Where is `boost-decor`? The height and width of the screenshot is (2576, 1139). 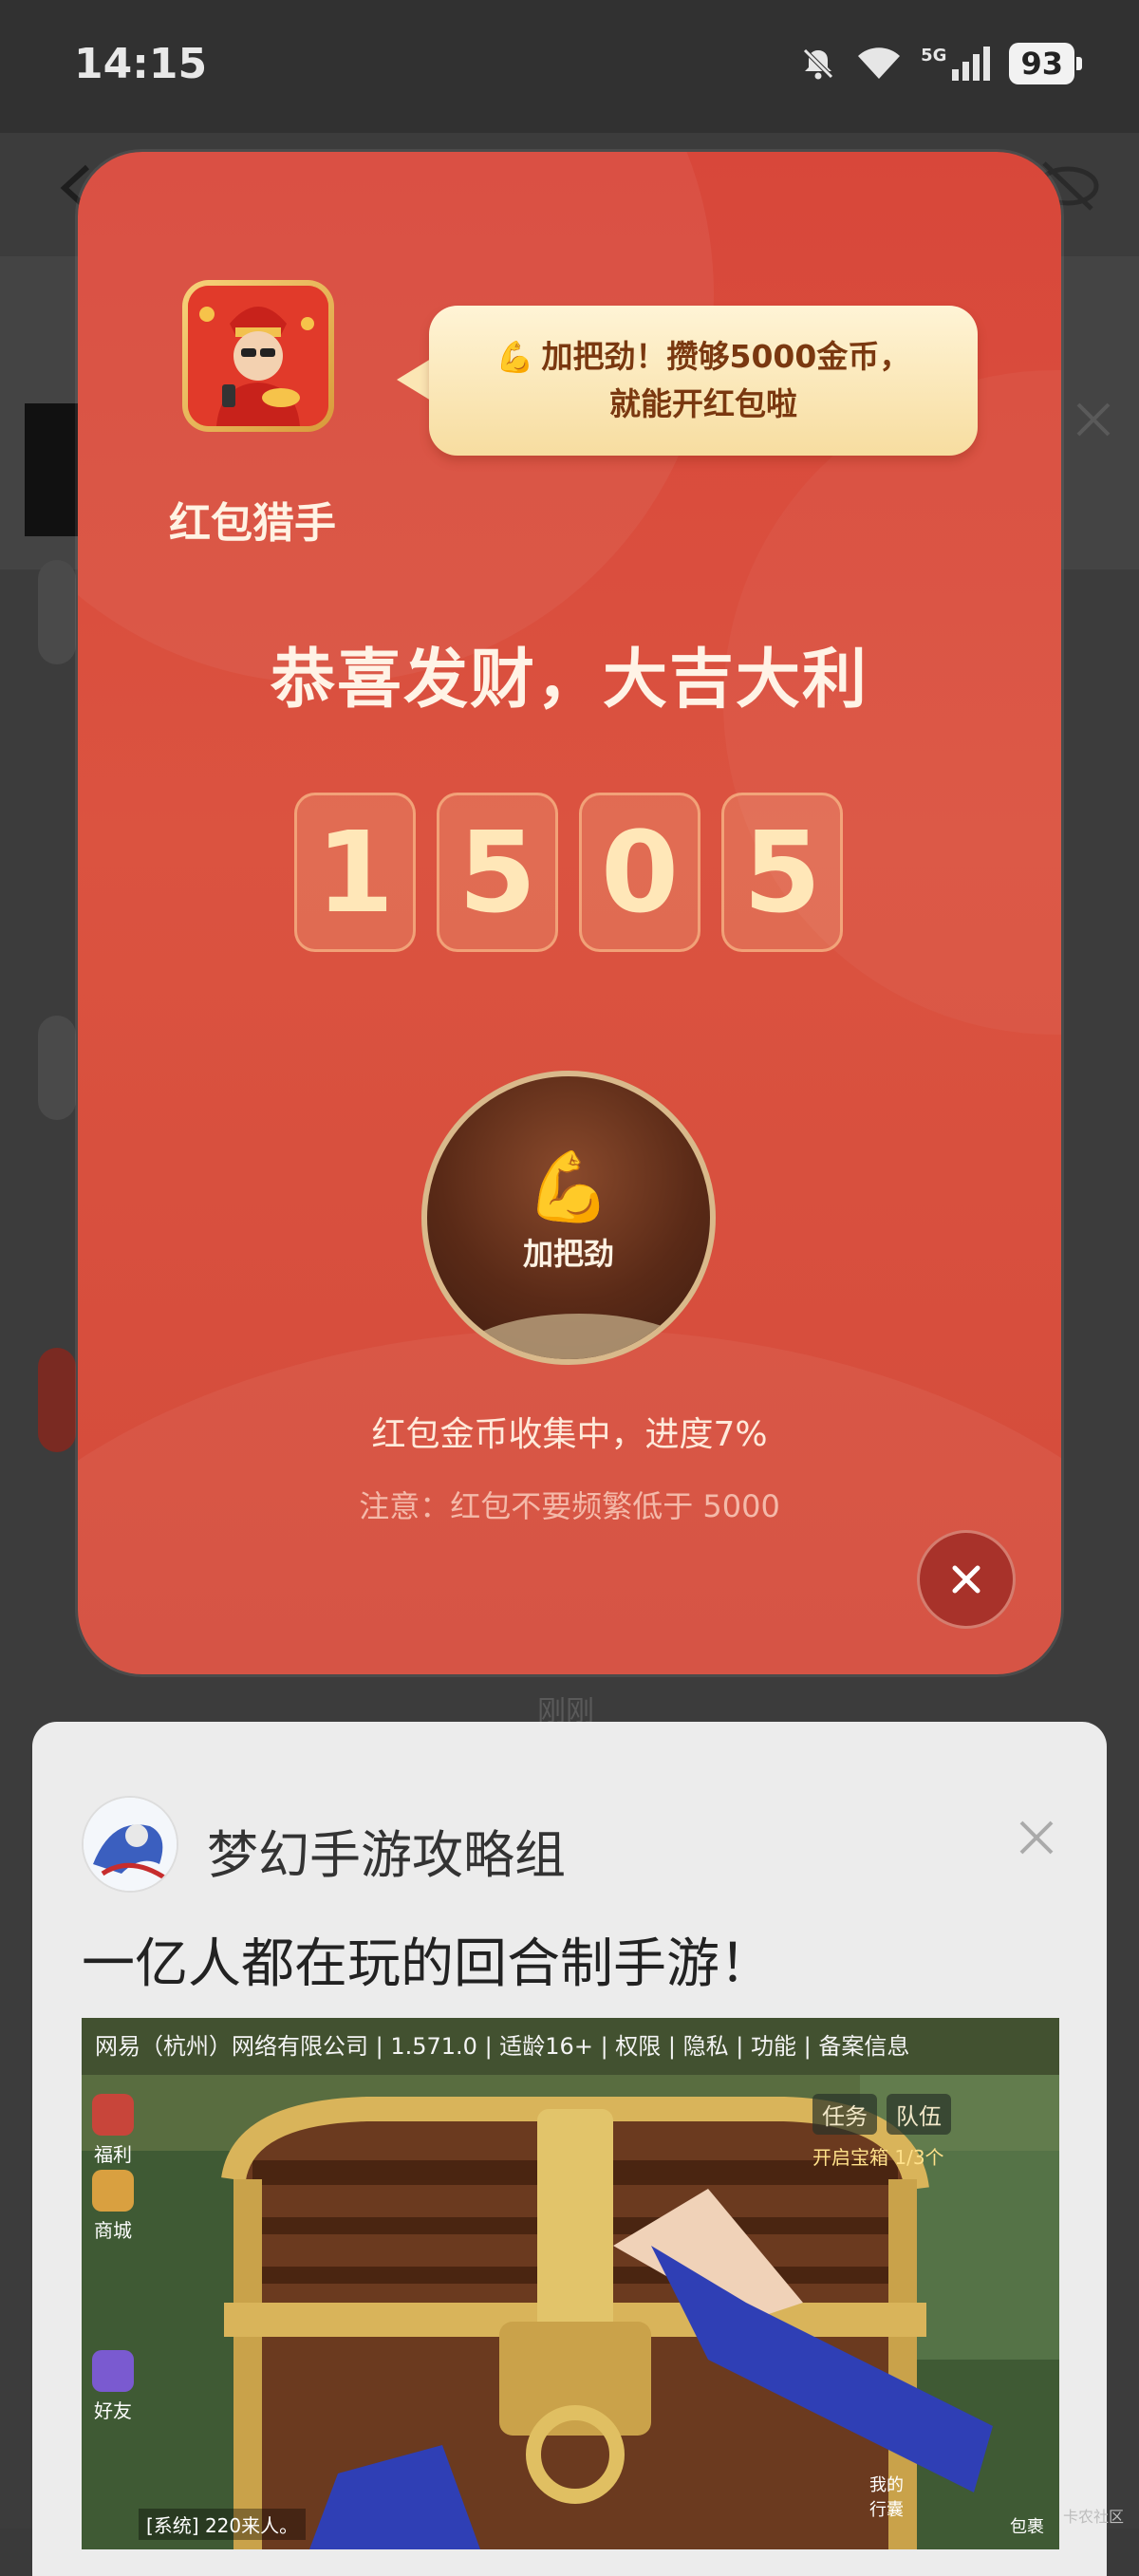 boost-decor is located at coordinates (578, 1336).